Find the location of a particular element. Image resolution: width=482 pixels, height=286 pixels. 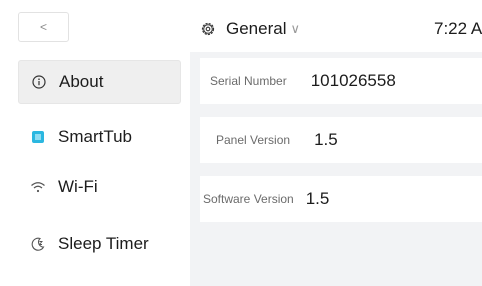

sidebar-item-smarttub: SmartTub is located at coordinates (99, 137).